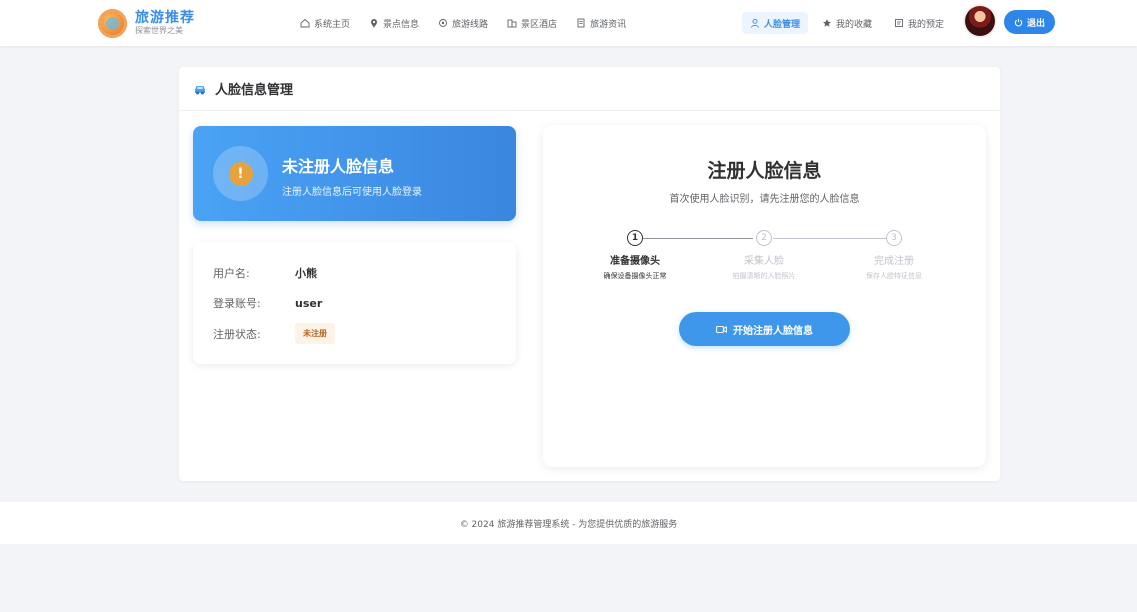 The image size is (1137, 612). I want to click on nav-item-attractions: 景点信息, so click(394, 23).